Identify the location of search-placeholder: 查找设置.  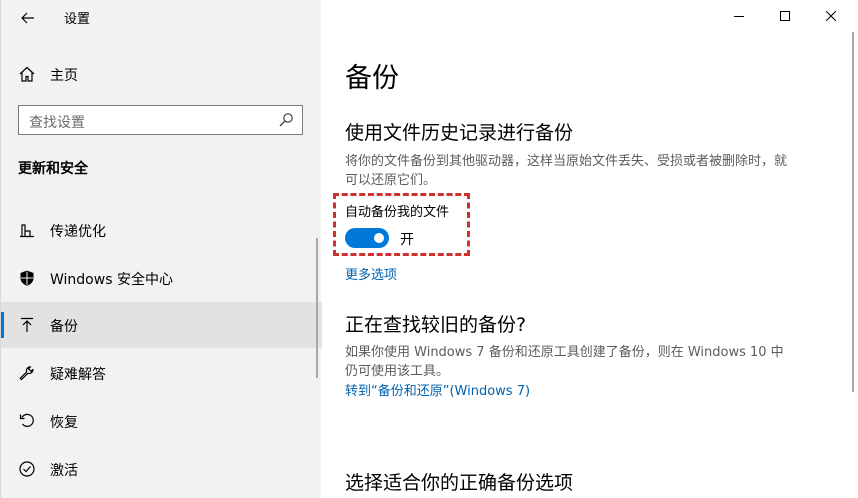
(57, 123).